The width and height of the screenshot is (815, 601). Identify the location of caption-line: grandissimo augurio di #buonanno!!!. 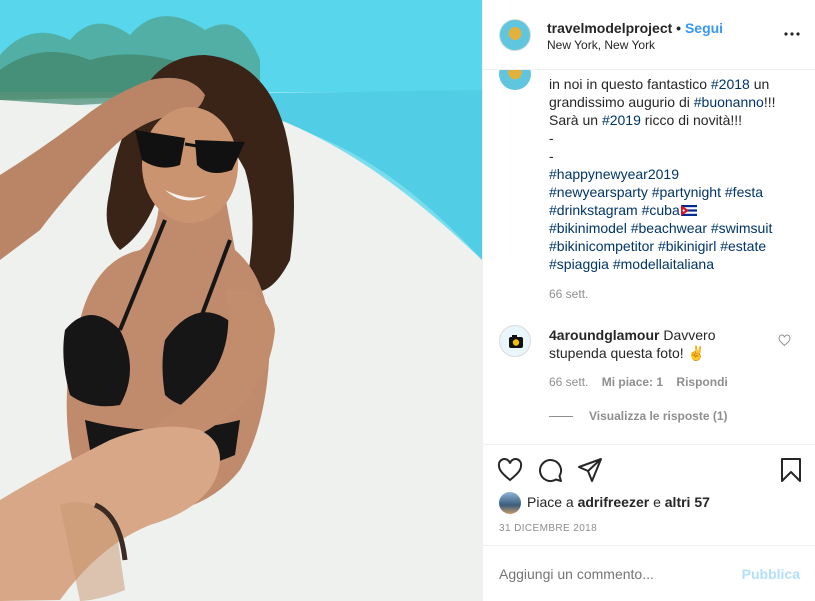
(674, 102).